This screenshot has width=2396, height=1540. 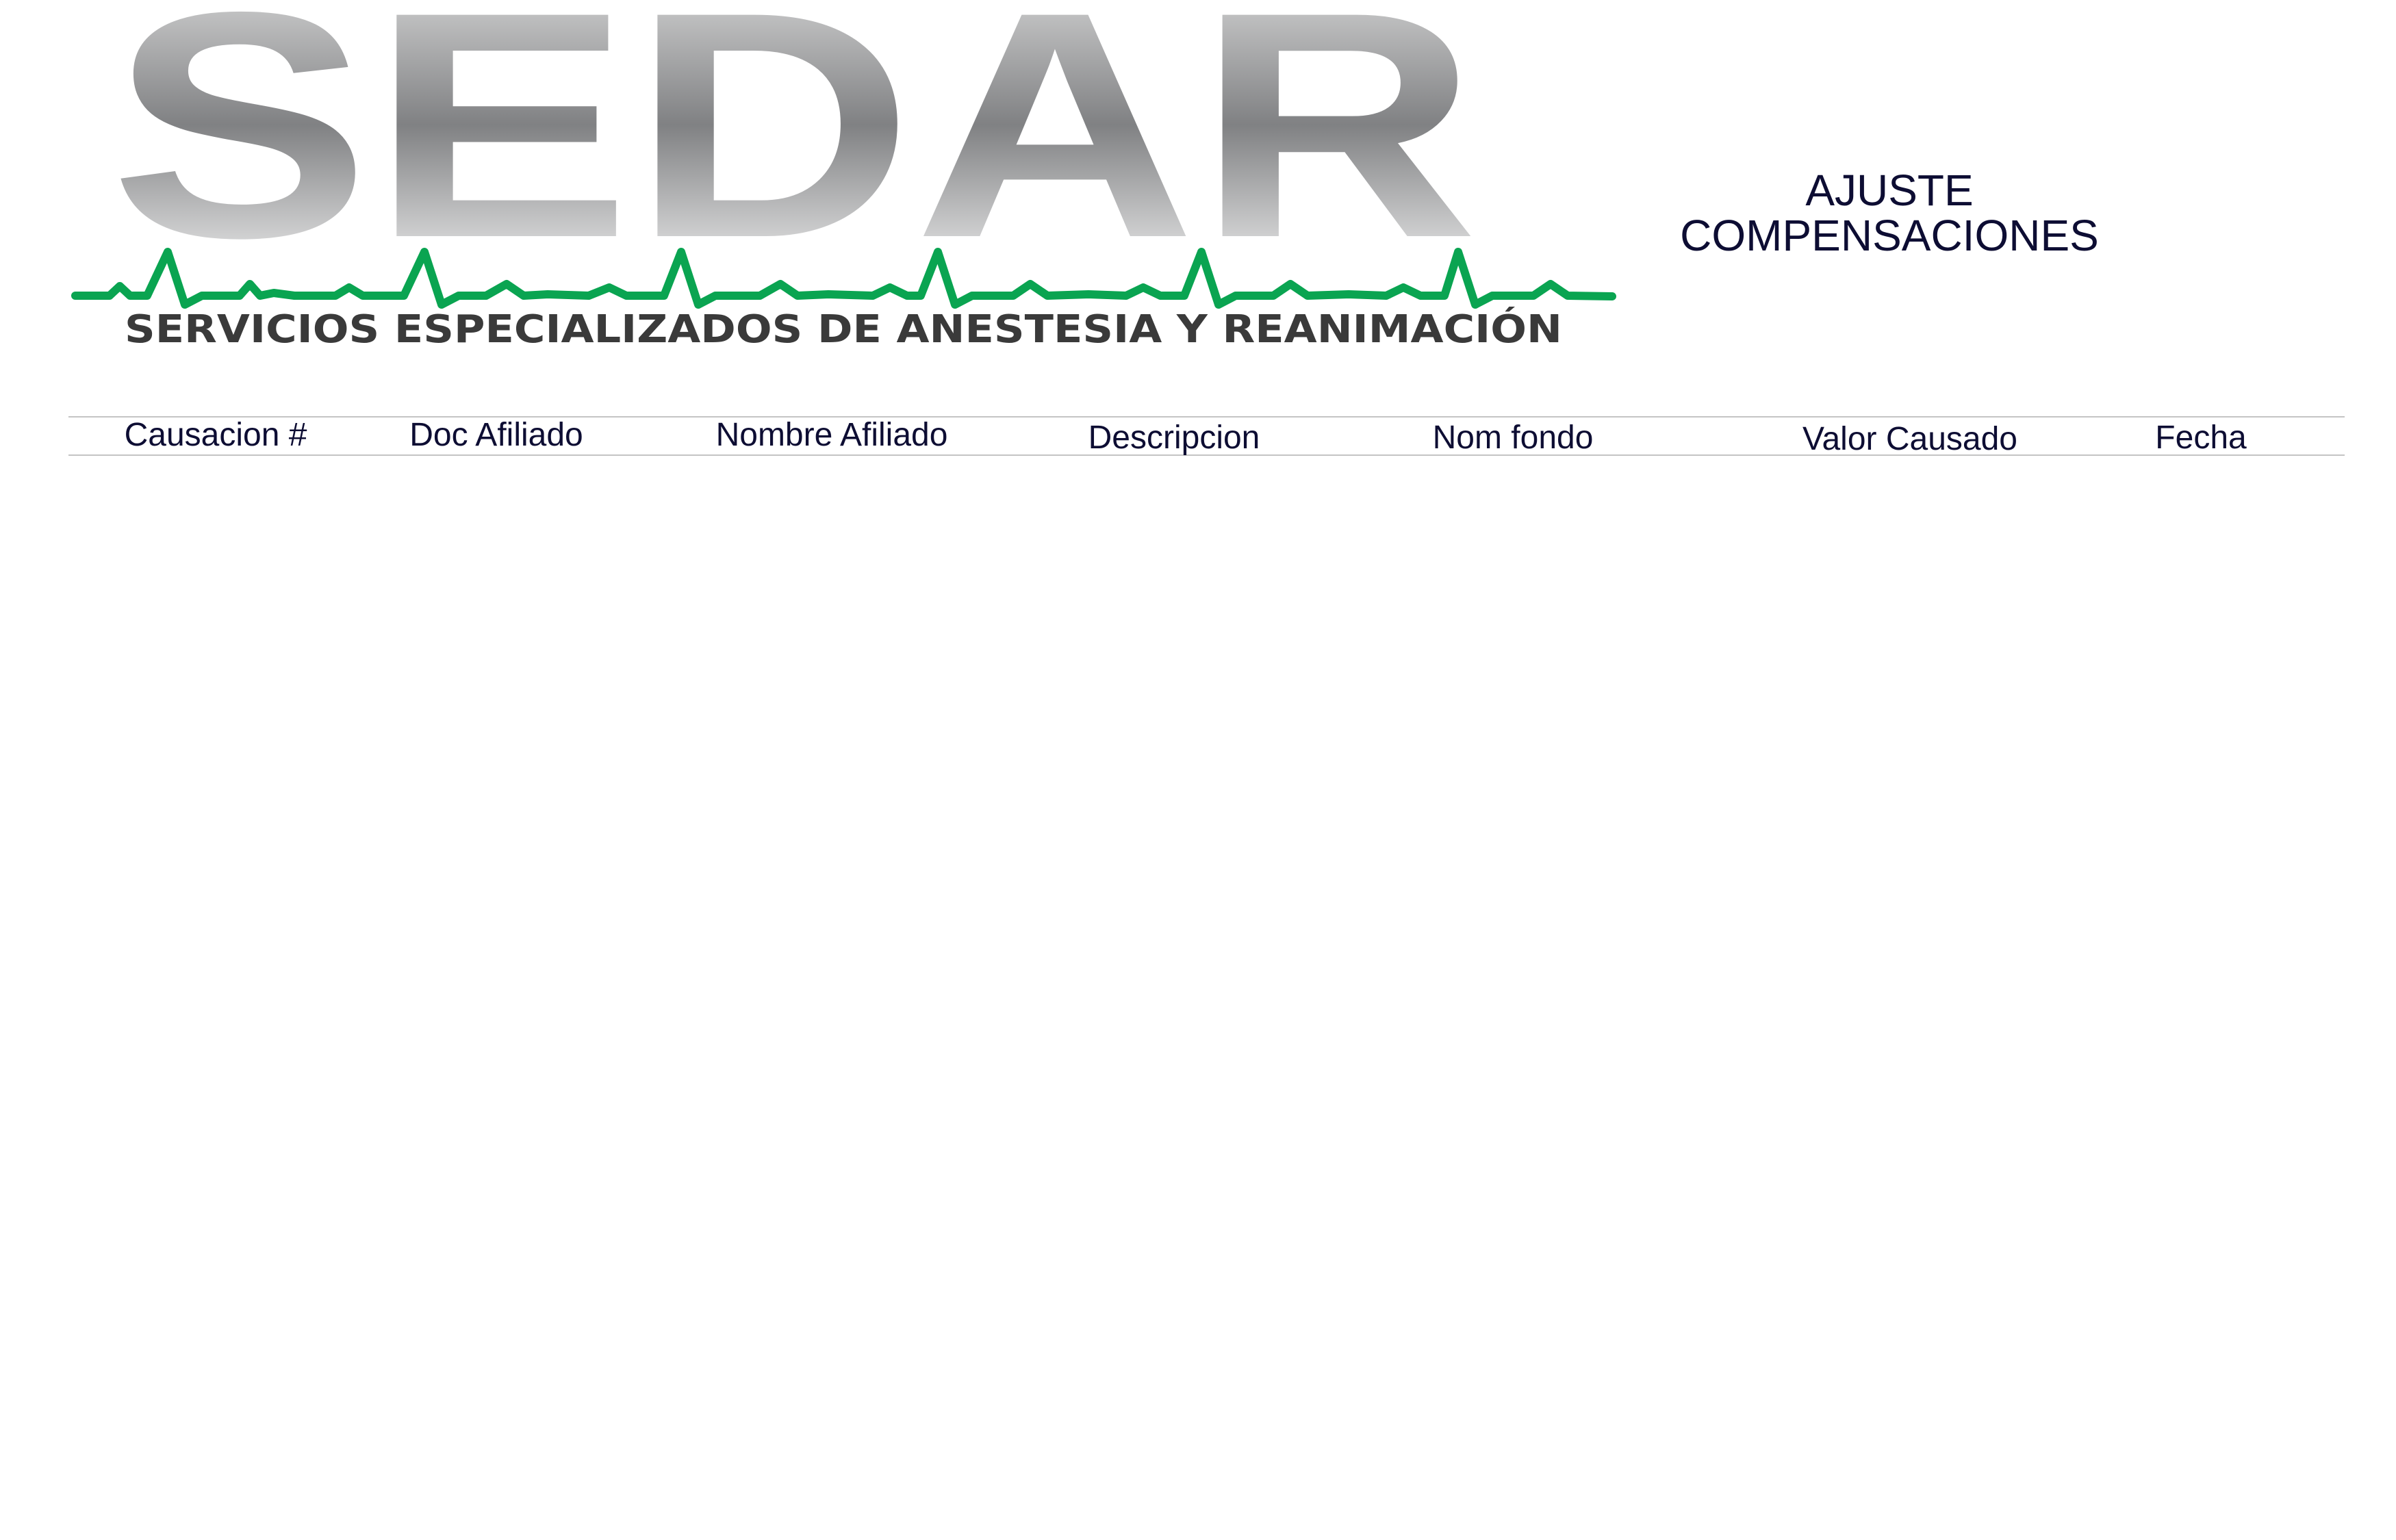 What do you see at coordinates (1889, 235) in the screenshot?
I see `report-title-line2: COMPENSACIONES` at bounding box center [1889, 235].